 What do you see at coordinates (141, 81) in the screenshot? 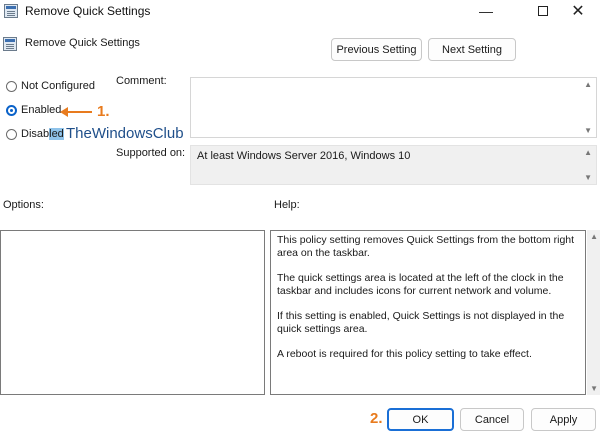
I see `comment-label: Comment:` at bounding box center [141, 81].